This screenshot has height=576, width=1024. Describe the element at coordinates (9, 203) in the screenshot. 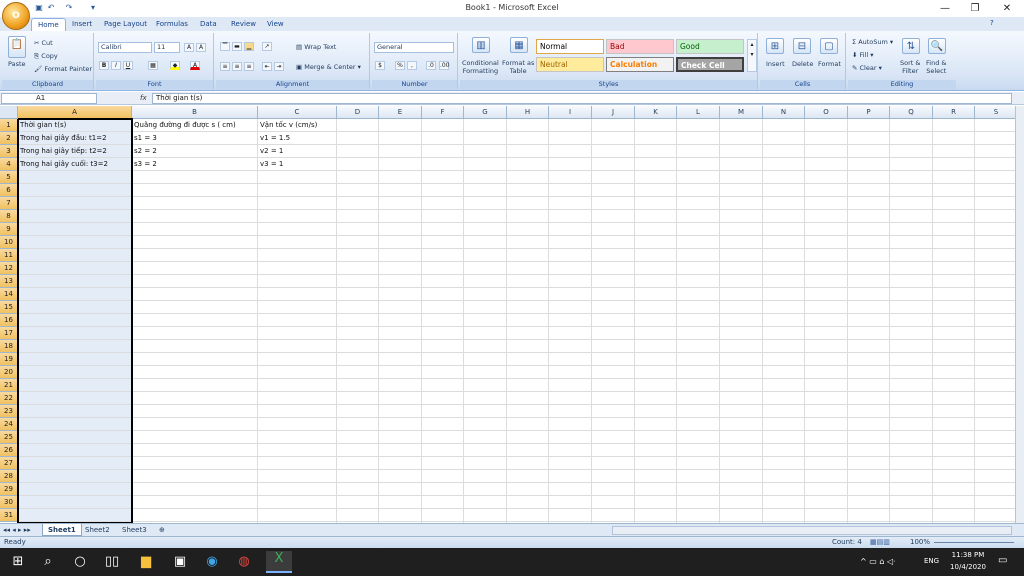

I see `row-header: 7` at that location.